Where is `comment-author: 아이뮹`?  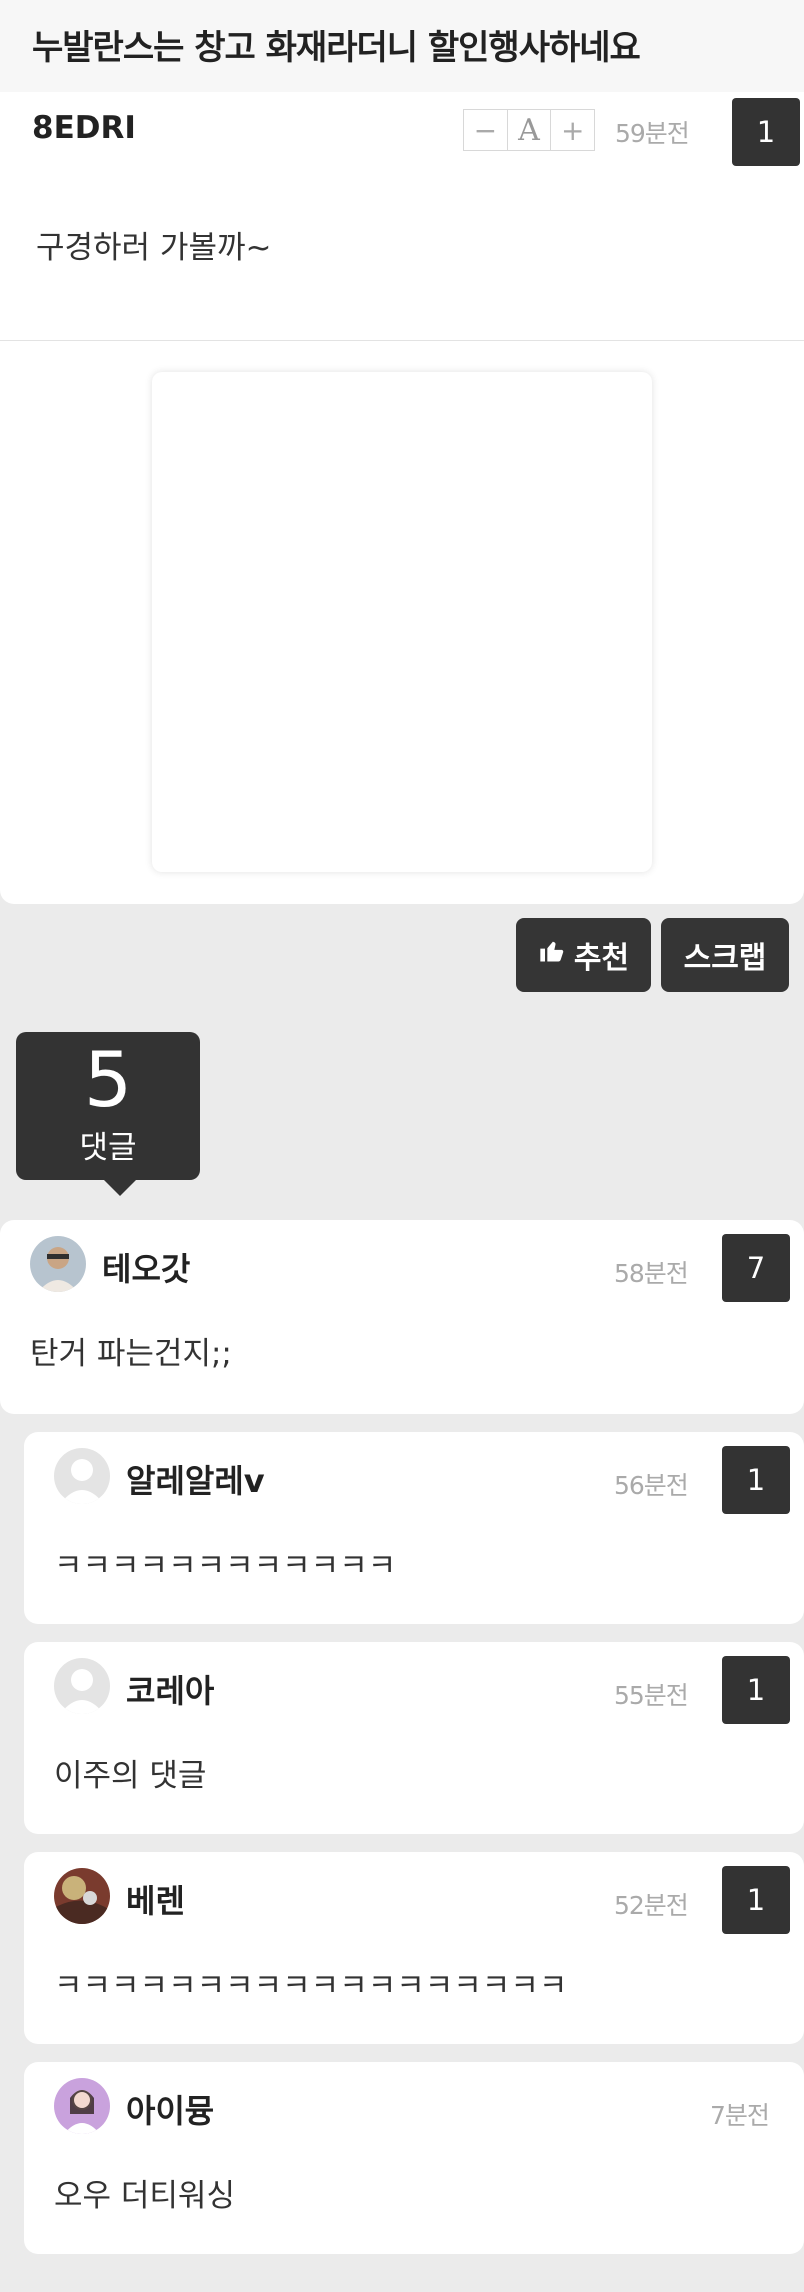
comment-author: 아이뮹 is located at coordinates (170, 2109).